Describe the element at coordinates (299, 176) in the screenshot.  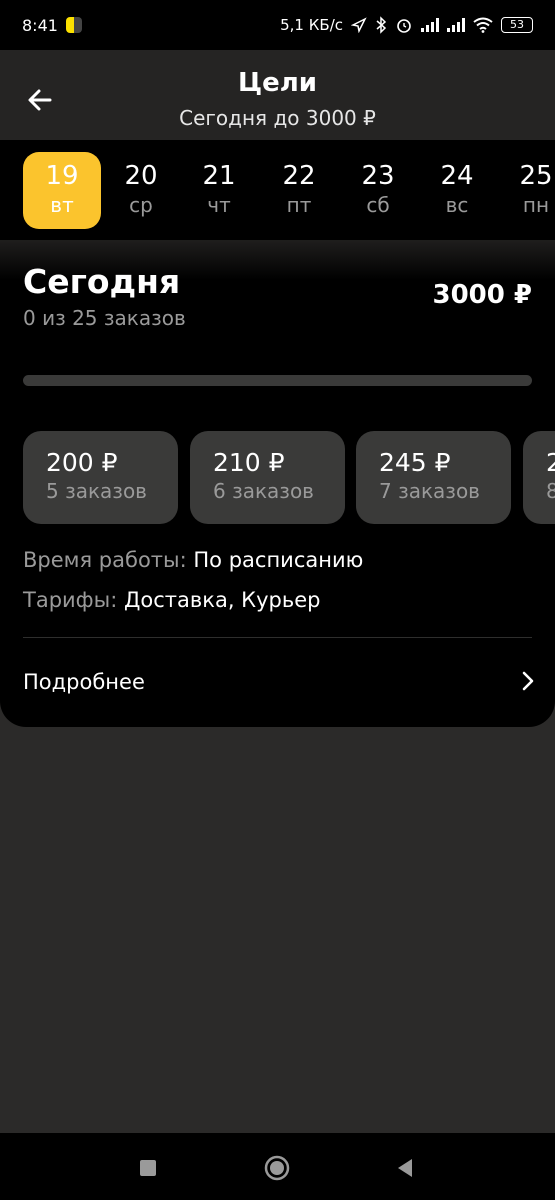
I see `day-number: 22` at that location.